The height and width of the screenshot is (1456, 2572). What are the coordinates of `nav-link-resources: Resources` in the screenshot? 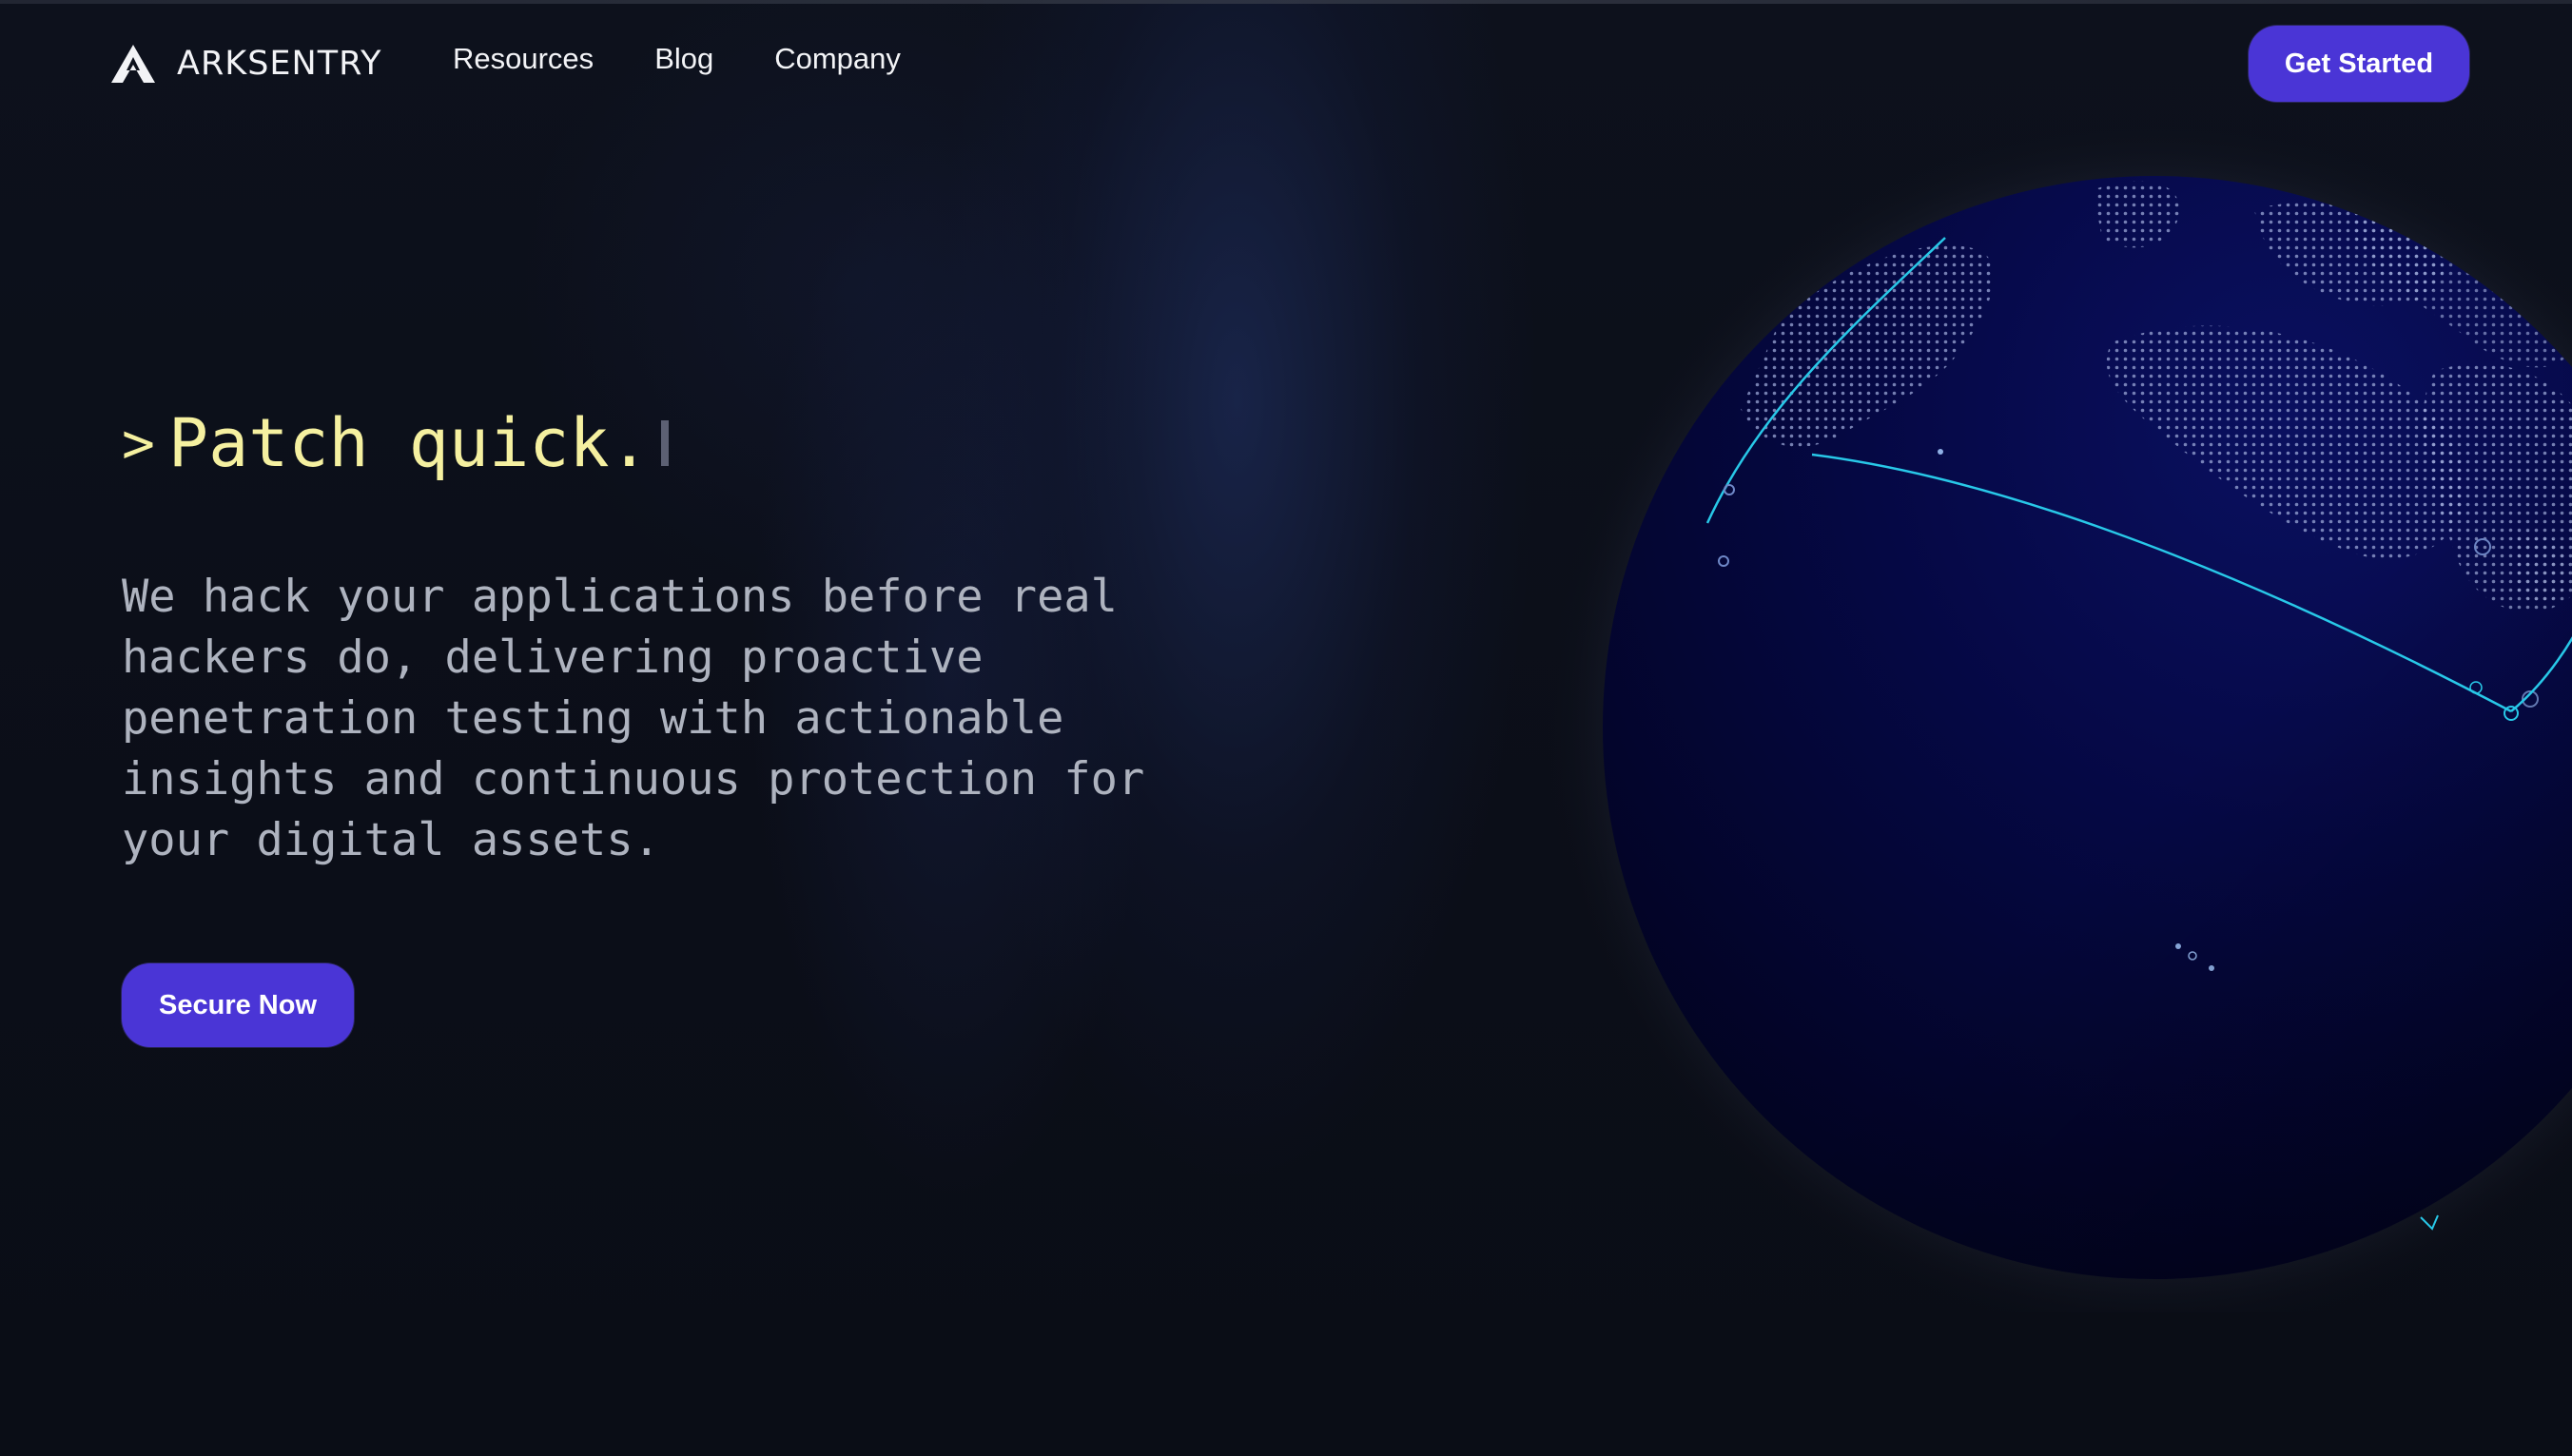 It's located at (523, 59).